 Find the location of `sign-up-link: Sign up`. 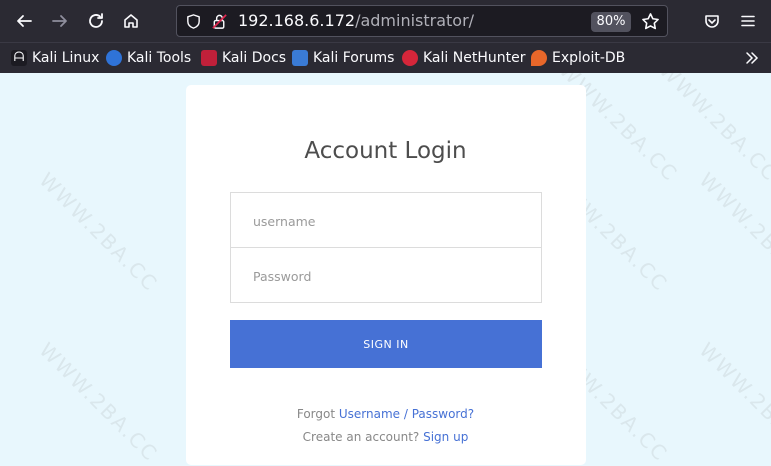

sign-up-link: Sign up is located at coordinates (445, 437).